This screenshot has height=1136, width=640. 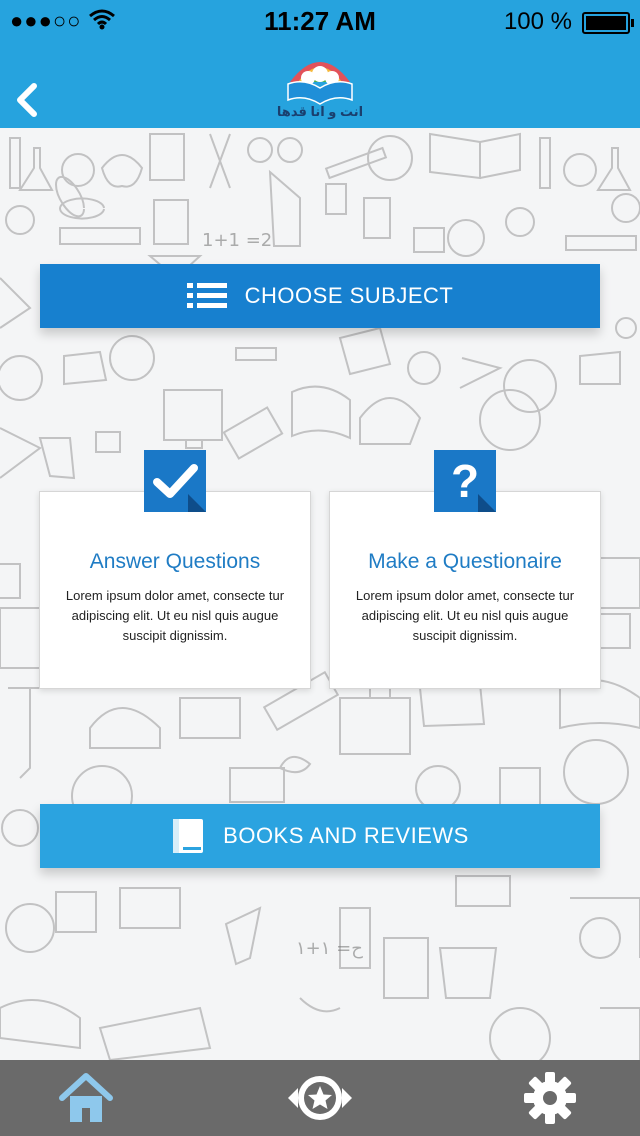 I want to click on tab-favorites, so click(x=320, y=1098).